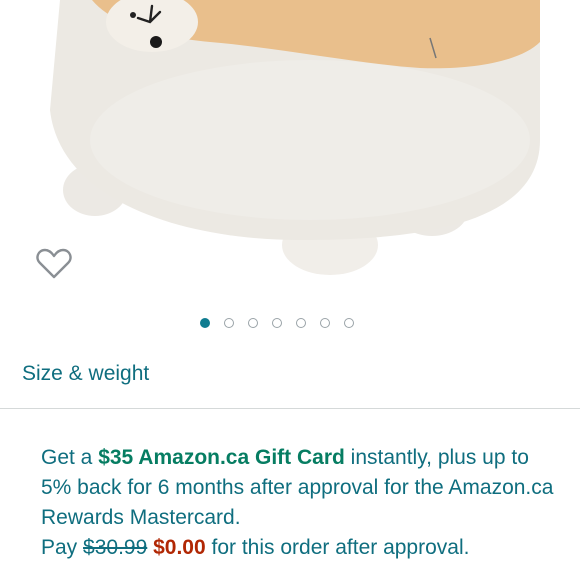  What do you see at coordinates (62, 547) in the screenshot?
I see `pay-label: Pay` at bounding box center [62, 547].